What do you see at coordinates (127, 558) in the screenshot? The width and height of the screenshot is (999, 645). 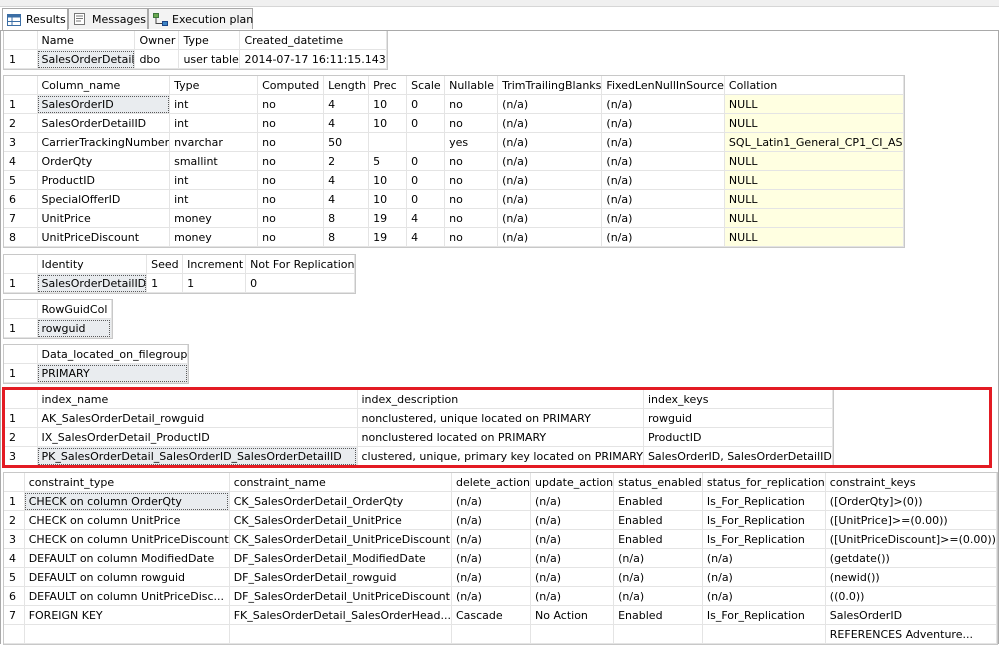 I see `grid-cell: DEFAULT on column ModifiedDate` at bounding box center [127, 558].